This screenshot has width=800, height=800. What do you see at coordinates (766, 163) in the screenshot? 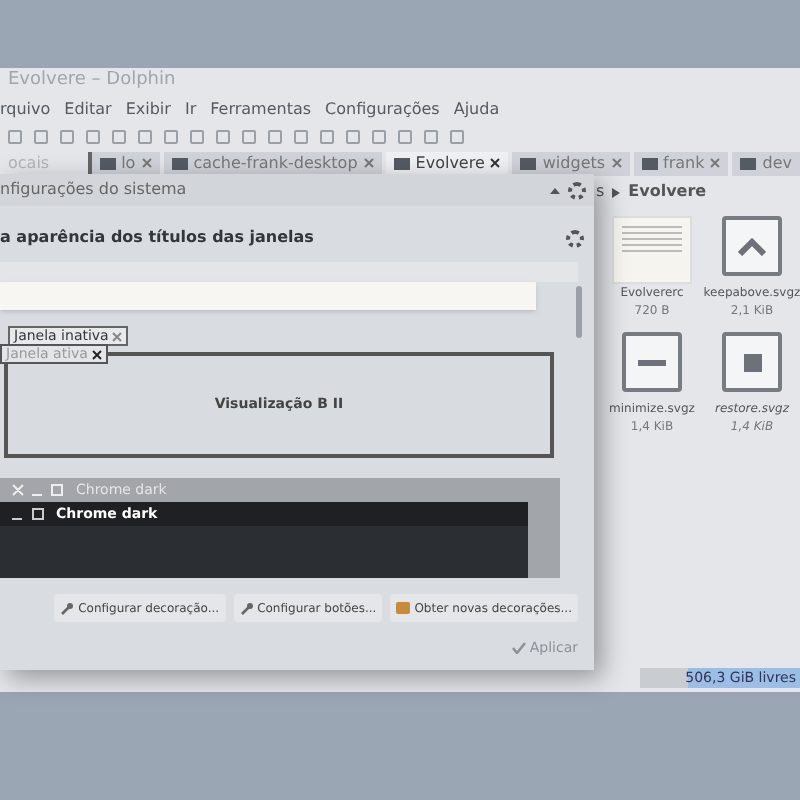
I see `tab: dev` at bounding box center [766, 163].